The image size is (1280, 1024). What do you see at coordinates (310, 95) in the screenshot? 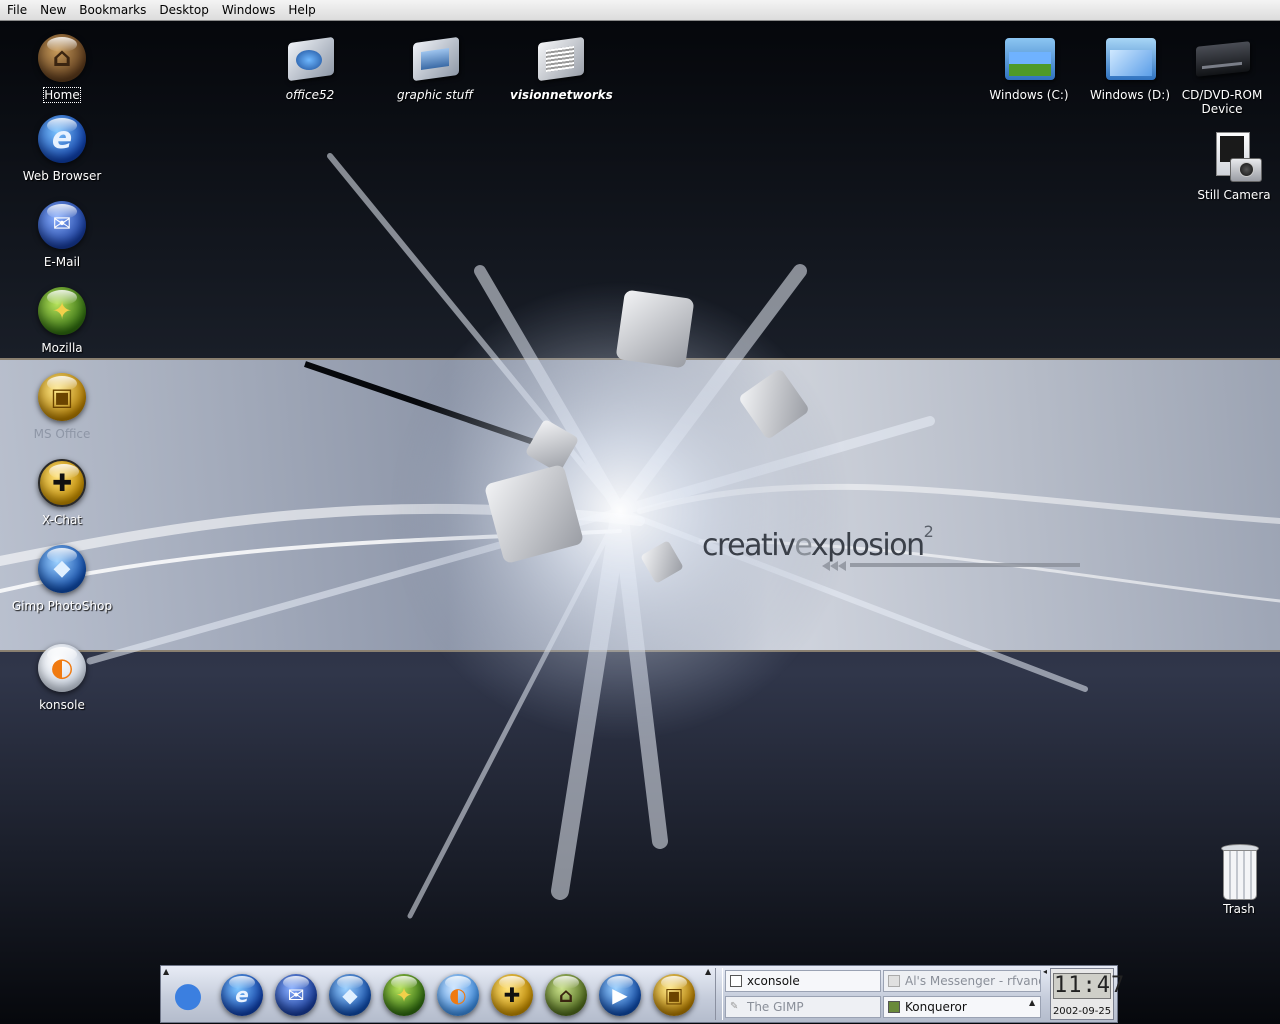
I see `desktop-icon-label: office52` at bounding box center [310, 95].